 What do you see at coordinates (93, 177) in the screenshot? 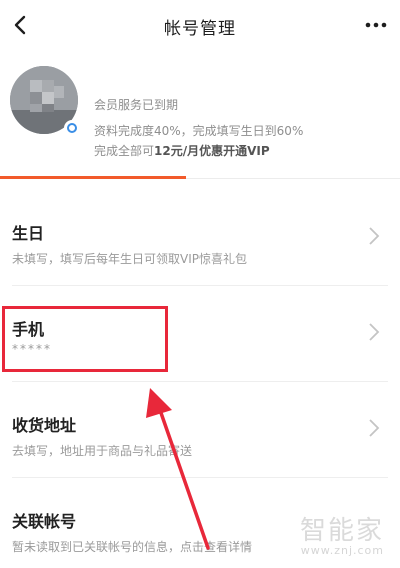
I see `progress-bar` at bounding box center [93, 177].